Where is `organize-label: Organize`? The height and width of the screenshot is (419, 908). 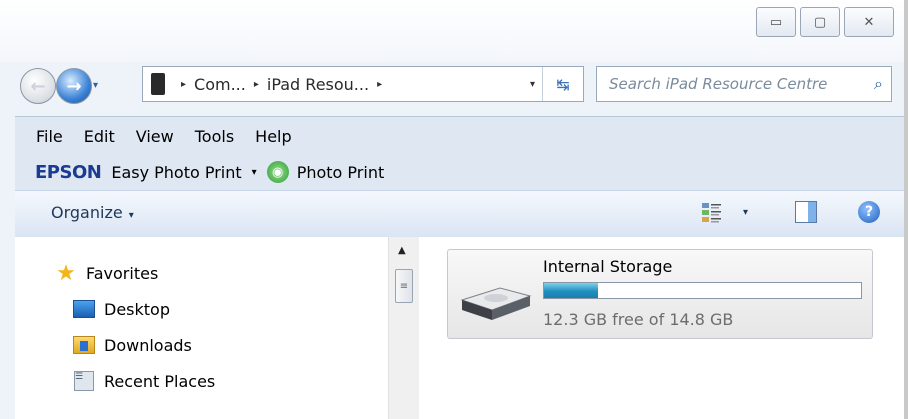
organize-label: Organize is located at coordinates (87, 212).